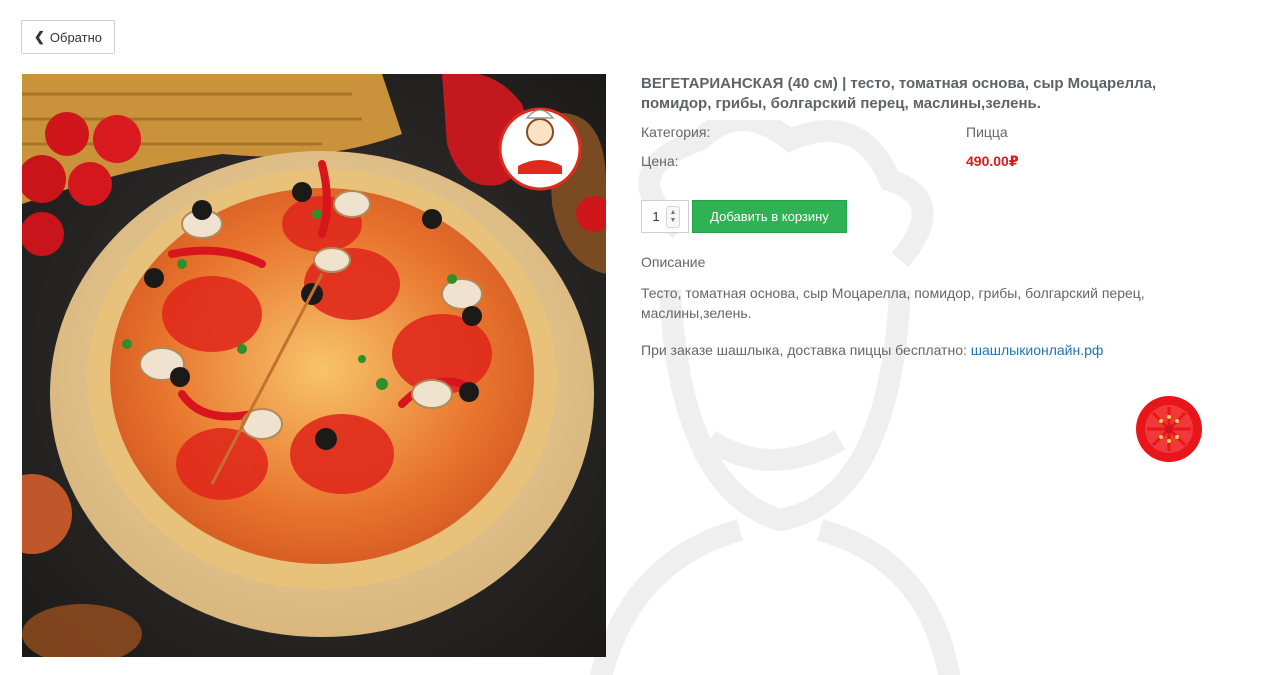  Describe the element at coordinates (673, 213) in the screenshot. I see `chevron-up-icon: ▲` at that location.